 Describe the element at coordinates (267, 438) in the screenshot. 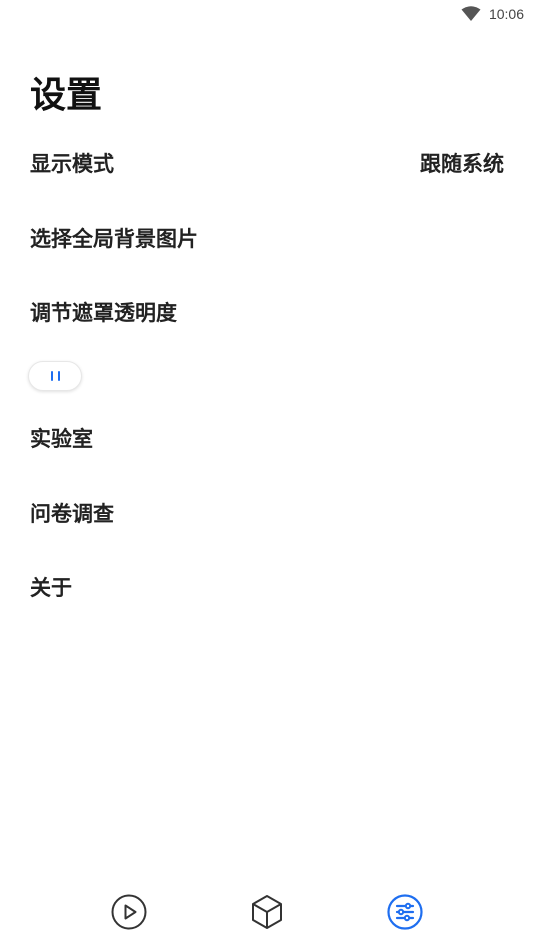

I see `lab-row: 实验室` at that location.